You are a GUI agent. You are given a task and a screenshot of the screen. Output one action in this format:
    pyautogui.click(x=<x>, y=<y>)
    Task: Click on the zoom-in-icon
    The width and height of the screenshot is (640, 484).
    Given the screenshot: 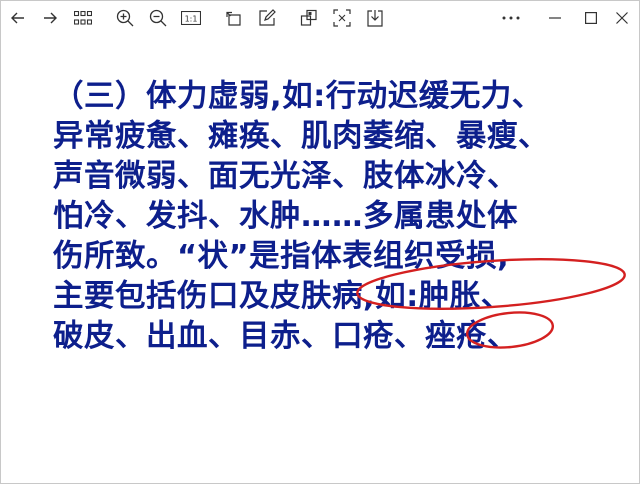 What is the action you would take?
    pyautogui.click(x=125, y=18)
    